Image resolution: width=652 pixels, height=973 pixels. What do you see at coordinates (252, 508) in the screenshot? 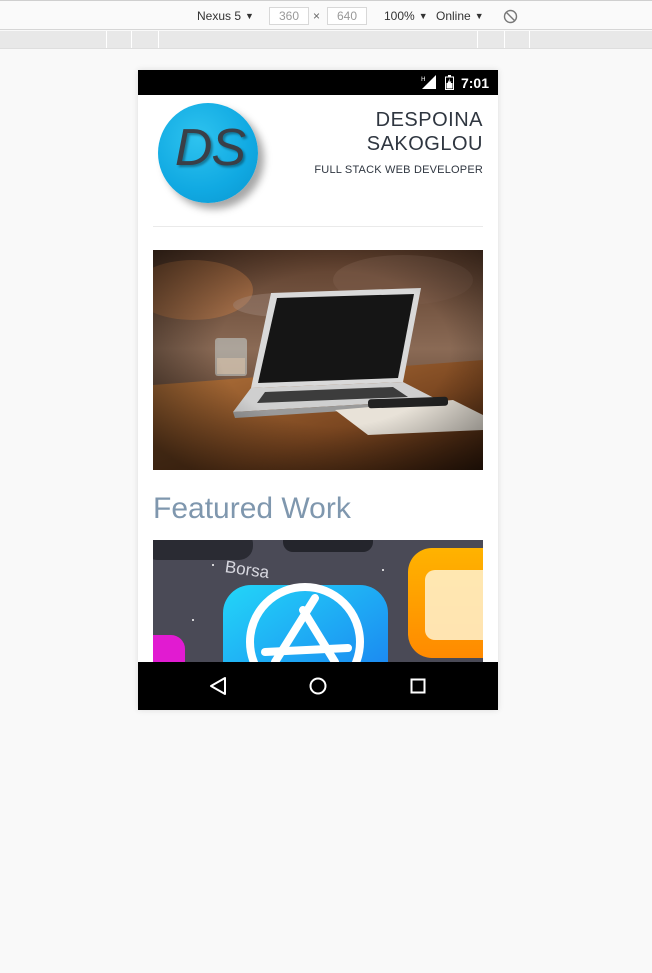
I see `featured-work-heading: Featured Work` at bounding box center [252, 508].